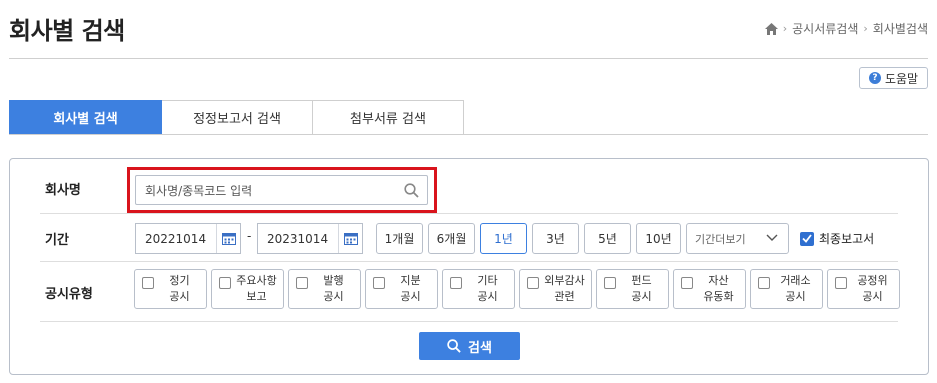  What do you see at coordinates (718, 280) in the screenshot?
I see `type-label-line1: 자산` at bounding box center [718, 280].